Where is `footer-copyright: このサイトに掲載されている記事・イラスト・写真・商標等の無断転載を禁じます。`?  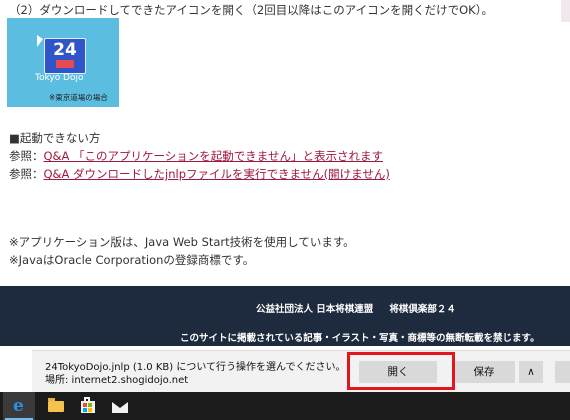
footer-copyright: このサイトに掲載されている記事・イラスト・写真・商標等の無断転載を禁じます。 is located at coordinates (360, 338).